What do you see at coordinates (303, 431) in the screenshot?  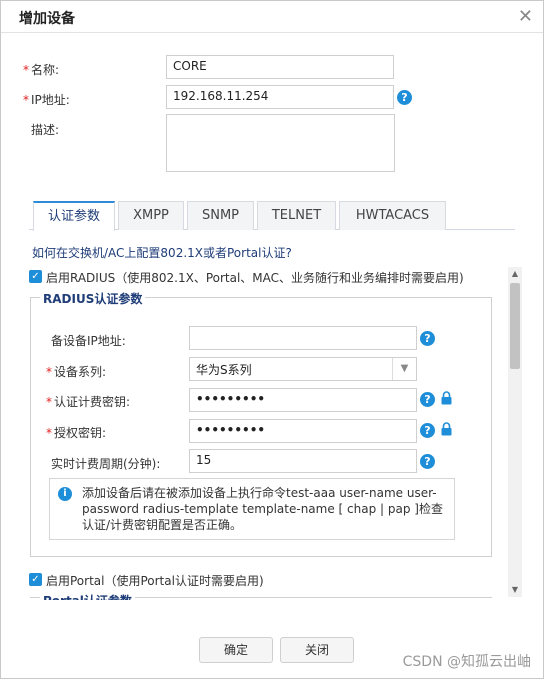 I see `authz-key-input: •••••••••` at bounding box center [303, 431].